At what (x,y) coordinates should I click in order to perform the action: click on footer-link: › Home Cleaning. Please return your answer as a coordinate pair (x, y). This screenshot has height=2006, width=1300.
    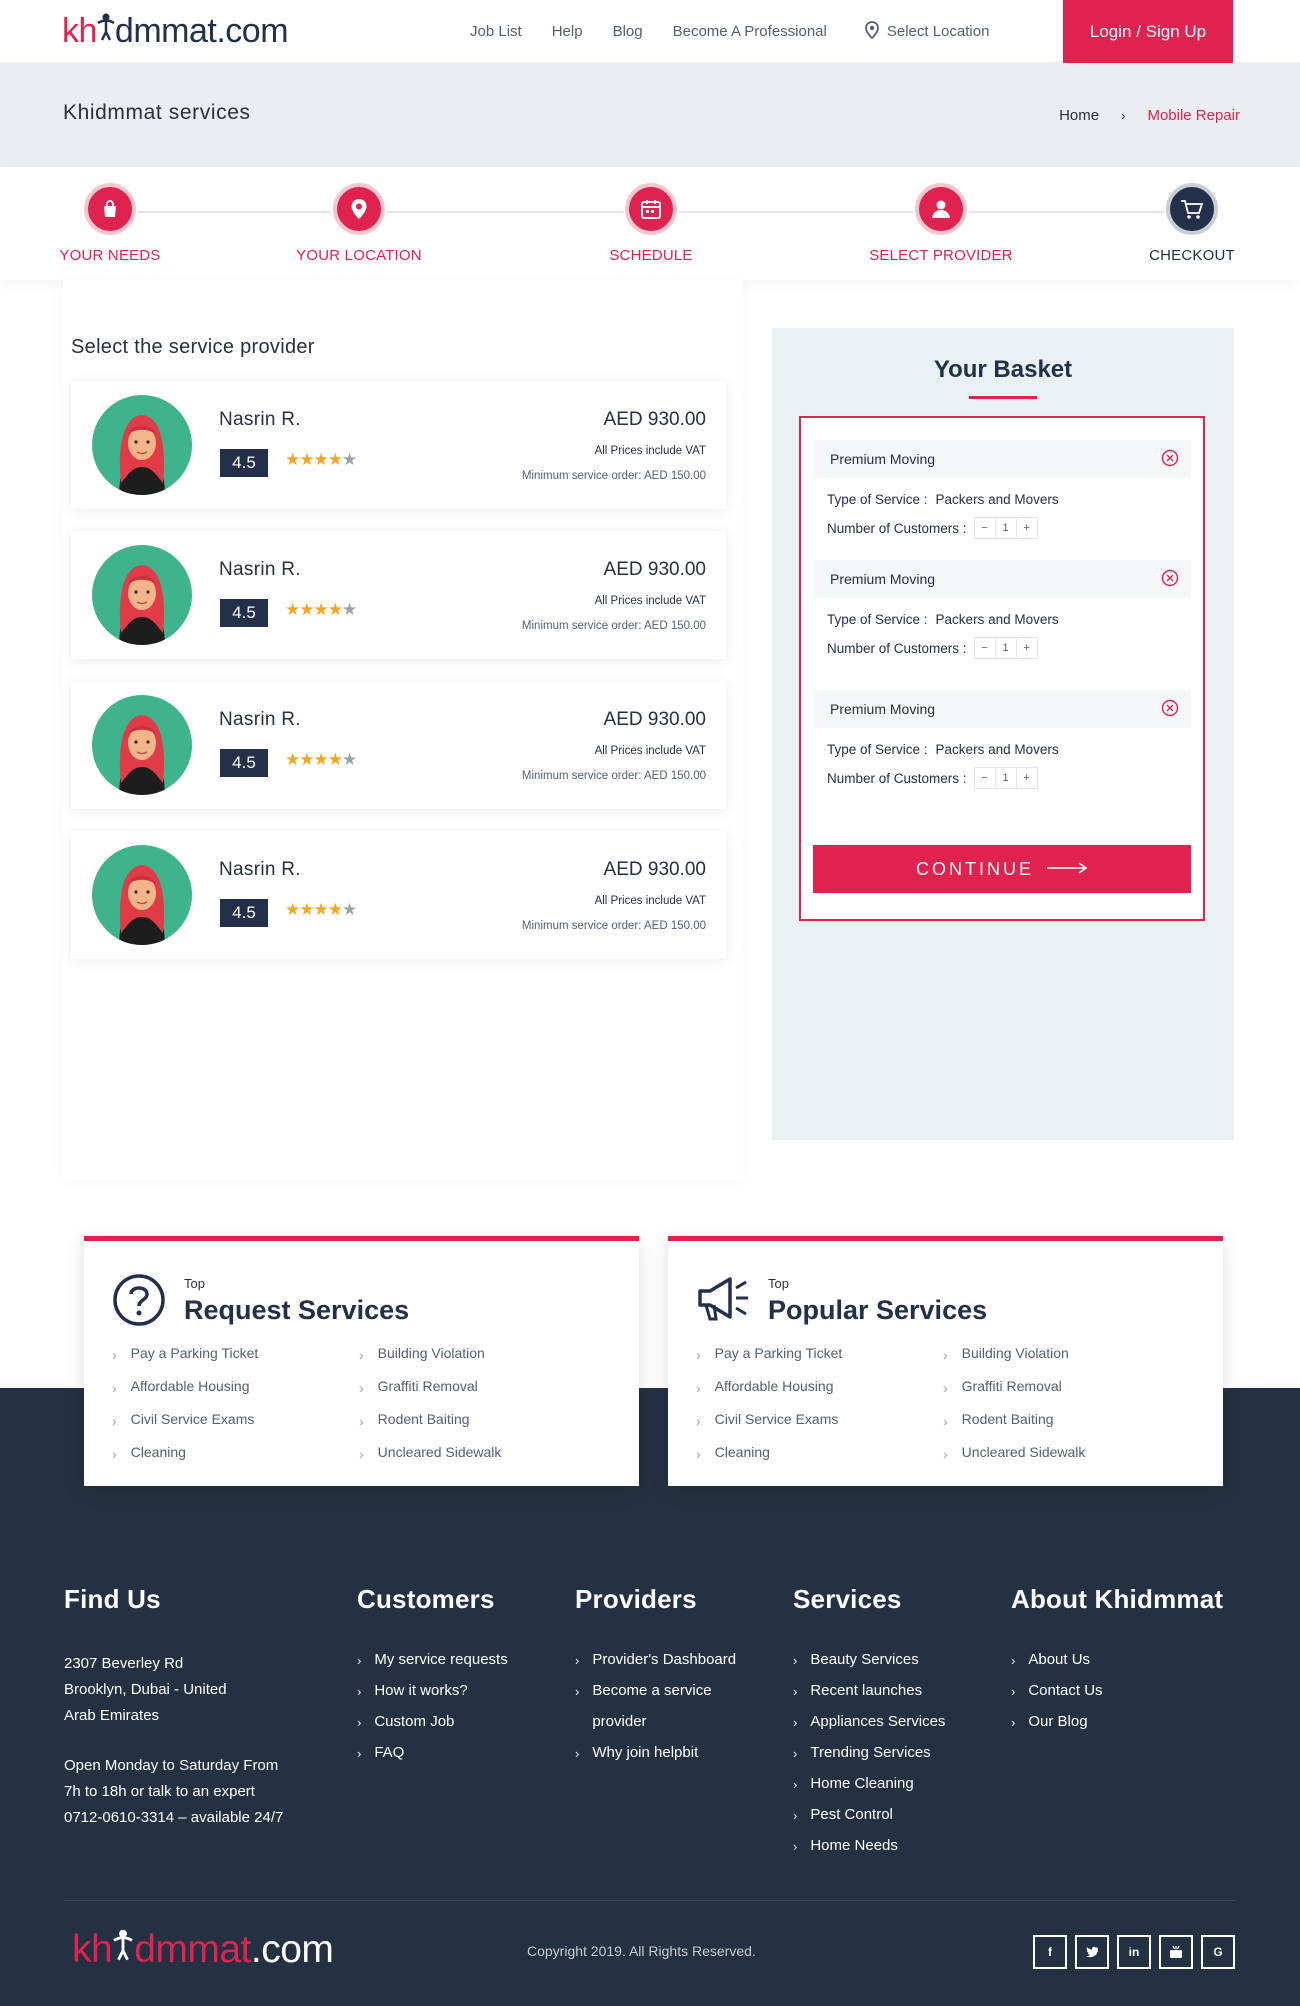
    Looking at the image, I should click on (869, 1790).